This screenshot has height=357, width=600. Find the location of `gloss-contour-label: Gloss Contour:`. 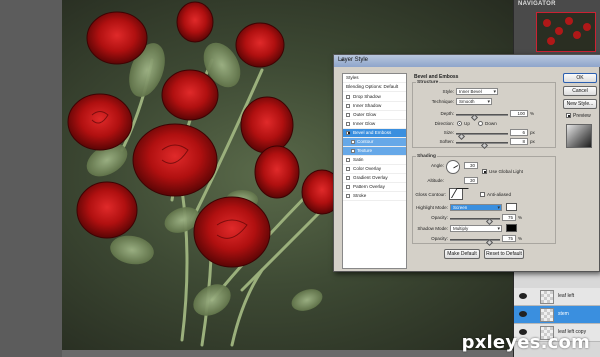

gloss-contour-label: Gloss Contour: is located at coordinates (430, 194).